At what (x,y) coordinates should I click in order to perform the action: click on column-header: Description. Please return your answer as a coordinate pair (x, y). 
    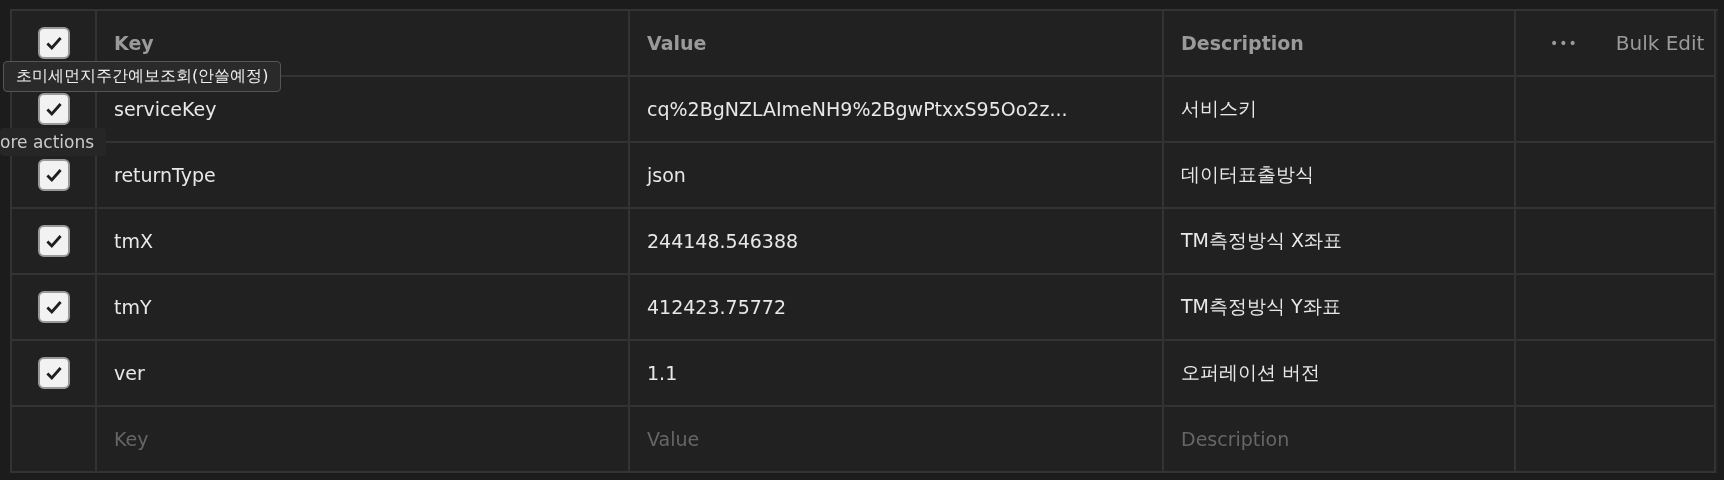
    Looking at the image, I should click on (1242, 43).